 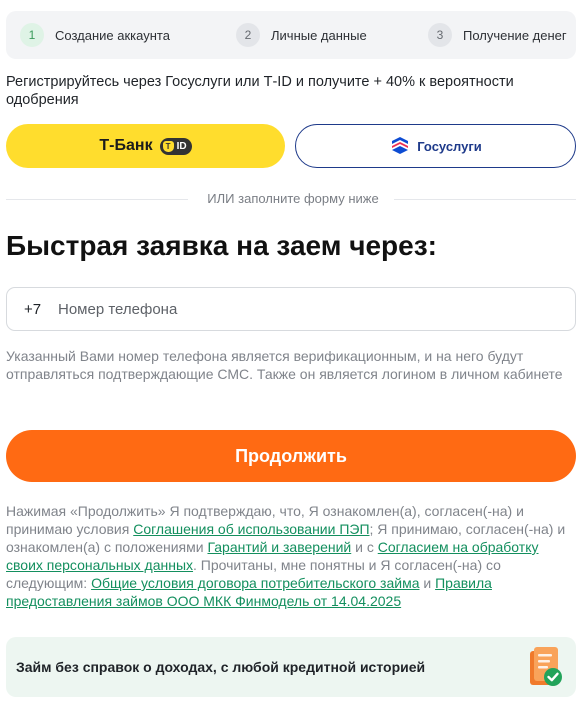 What do you see at coordinates (440, 35) in the screenshot?
I see `step-3-number: 3` at bounding box center [440, 35].